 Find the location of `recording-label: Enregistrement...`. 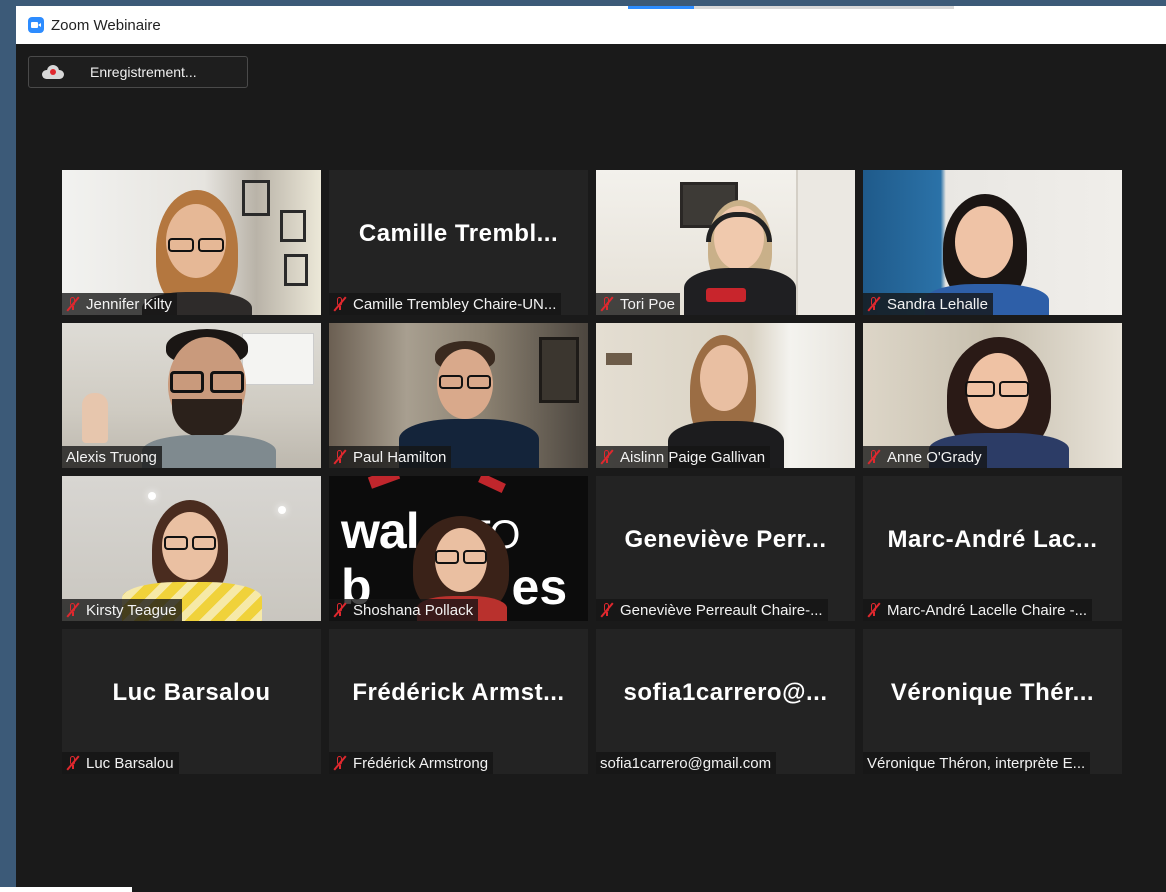

recording-label: Enregistrement... is located at coordinates (143, 72).